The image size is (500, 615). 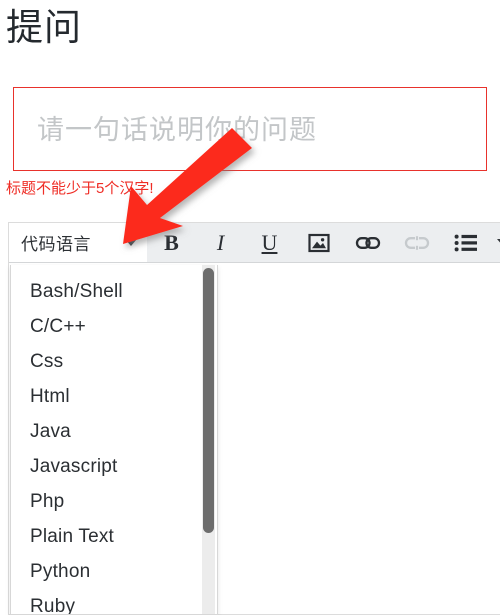 What do you see at coordinates (80, 188) in the screenshot?
I see `title-validation-message: 标题不能少于5个汉字!` at bounding box center [80, 188].